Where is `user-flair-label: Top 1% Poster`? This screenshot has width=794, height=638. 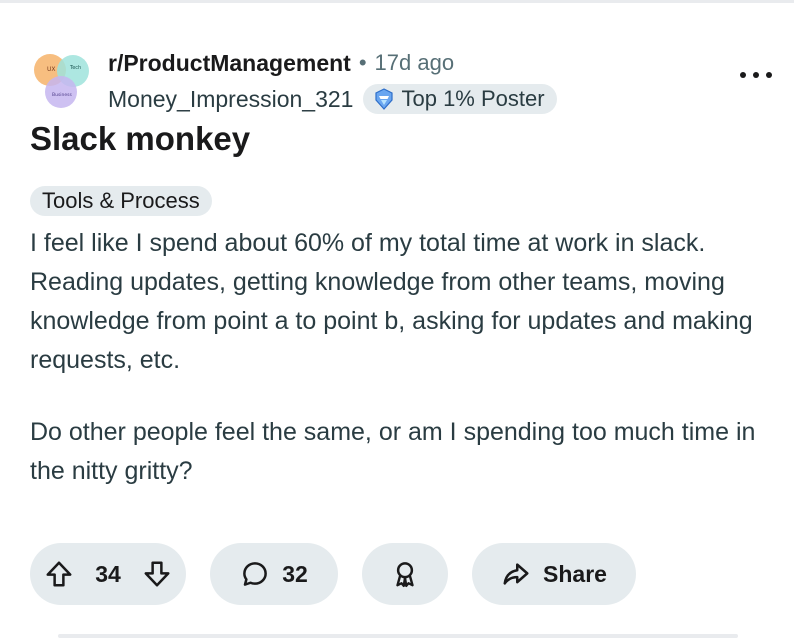
user-flair-label: Top 1% Poster is located at coordinates (473, 98).